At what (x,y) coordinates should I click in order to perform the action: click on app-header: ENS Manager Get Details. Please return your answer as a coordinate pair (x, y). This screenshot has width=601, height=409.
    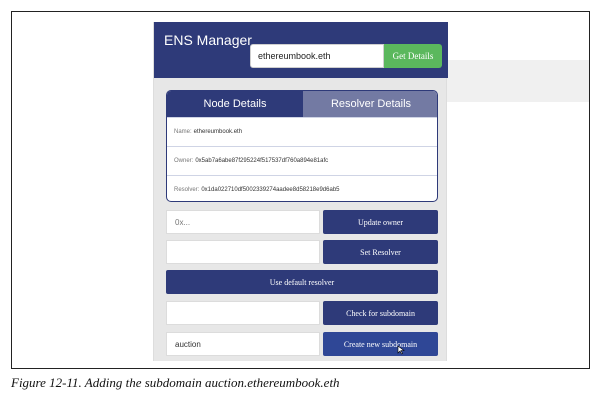
    Looking at the image, I should click on (301, 50).